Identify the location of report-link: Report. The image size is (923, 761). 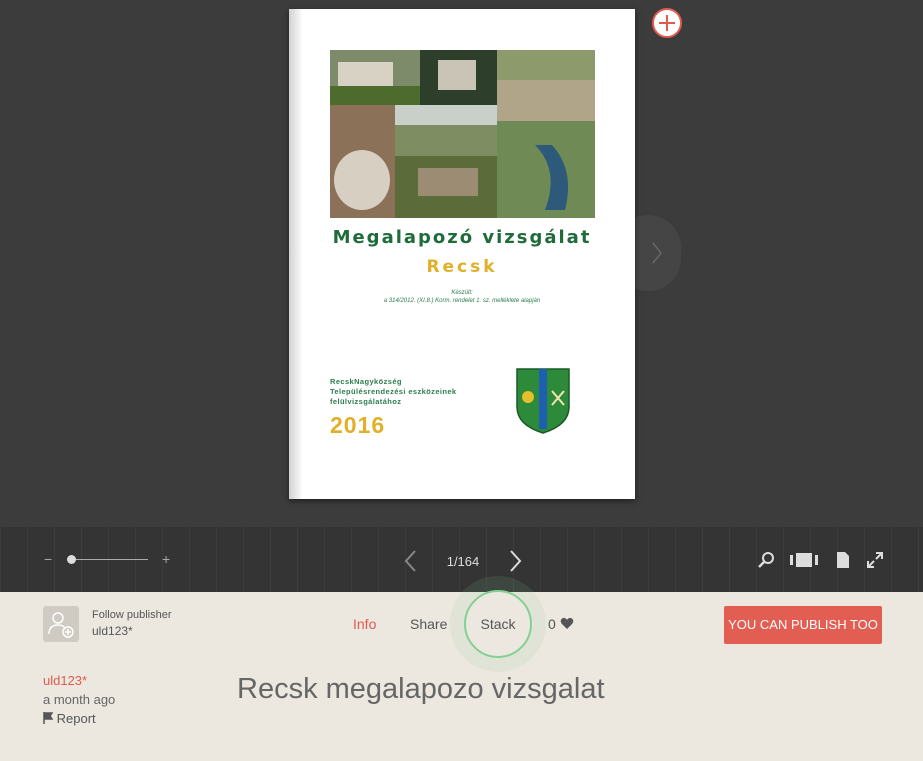
(69, 718).